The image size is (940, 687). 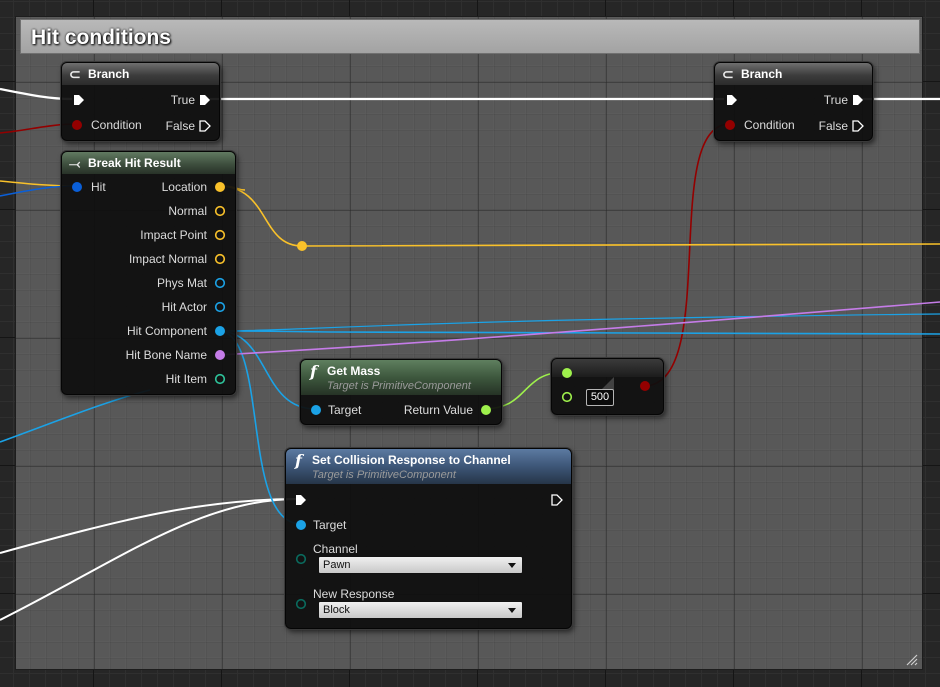 What do you see at coordinates (336, 610) in the screenshot?
I see `new-response-value: Block` at bounding box center [336, 610].